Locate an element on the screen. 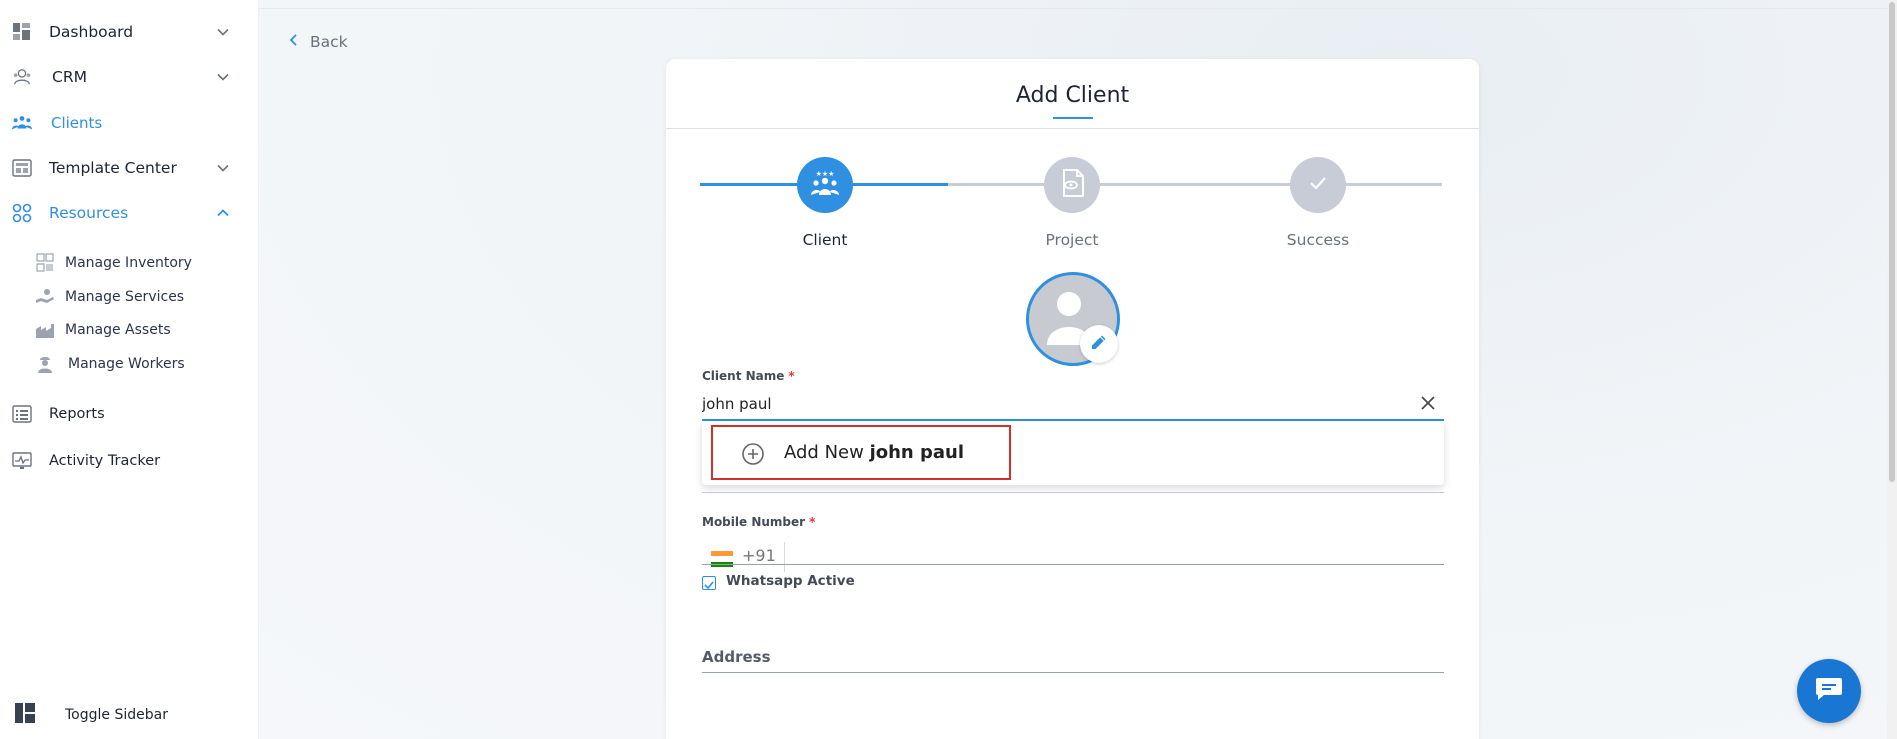  mobile-number-label: Mobile Number * is located at coordinates (758, 522).